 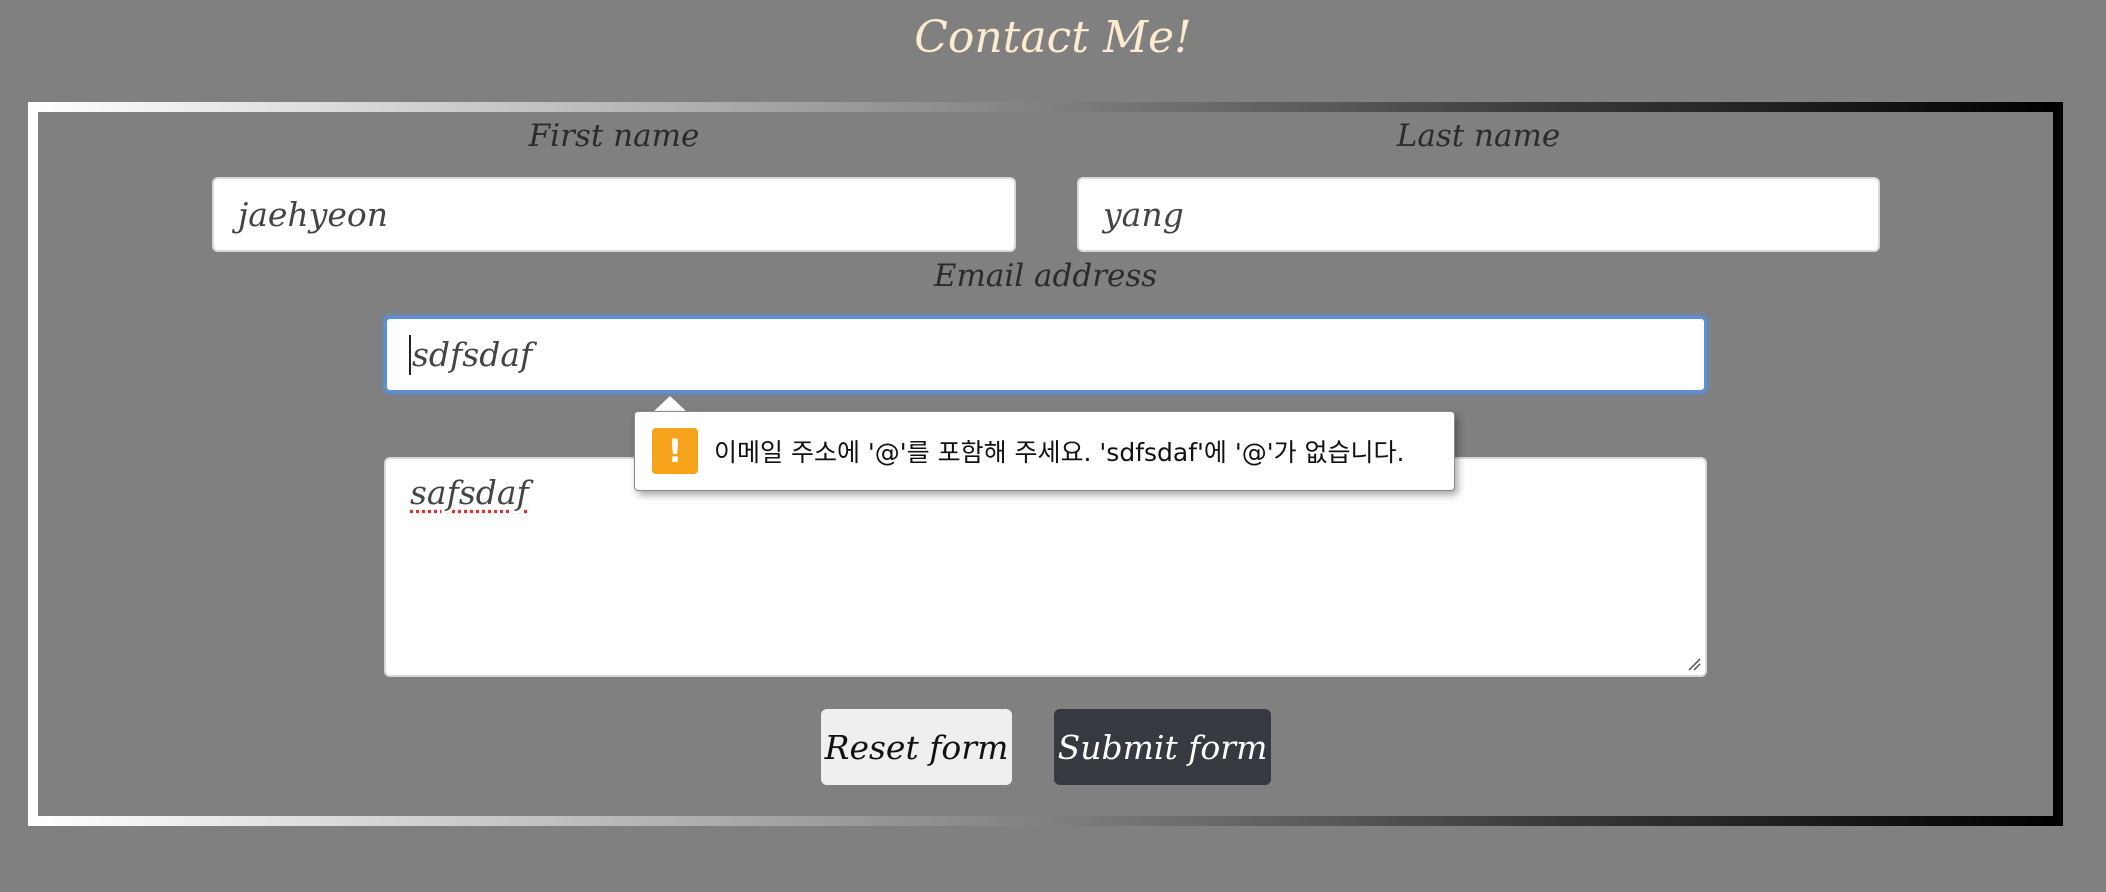 What do you see at coordinates (1478, 214) in the screenshot?
I see `last-name-input: yang` at bounding box center [1478, 214].